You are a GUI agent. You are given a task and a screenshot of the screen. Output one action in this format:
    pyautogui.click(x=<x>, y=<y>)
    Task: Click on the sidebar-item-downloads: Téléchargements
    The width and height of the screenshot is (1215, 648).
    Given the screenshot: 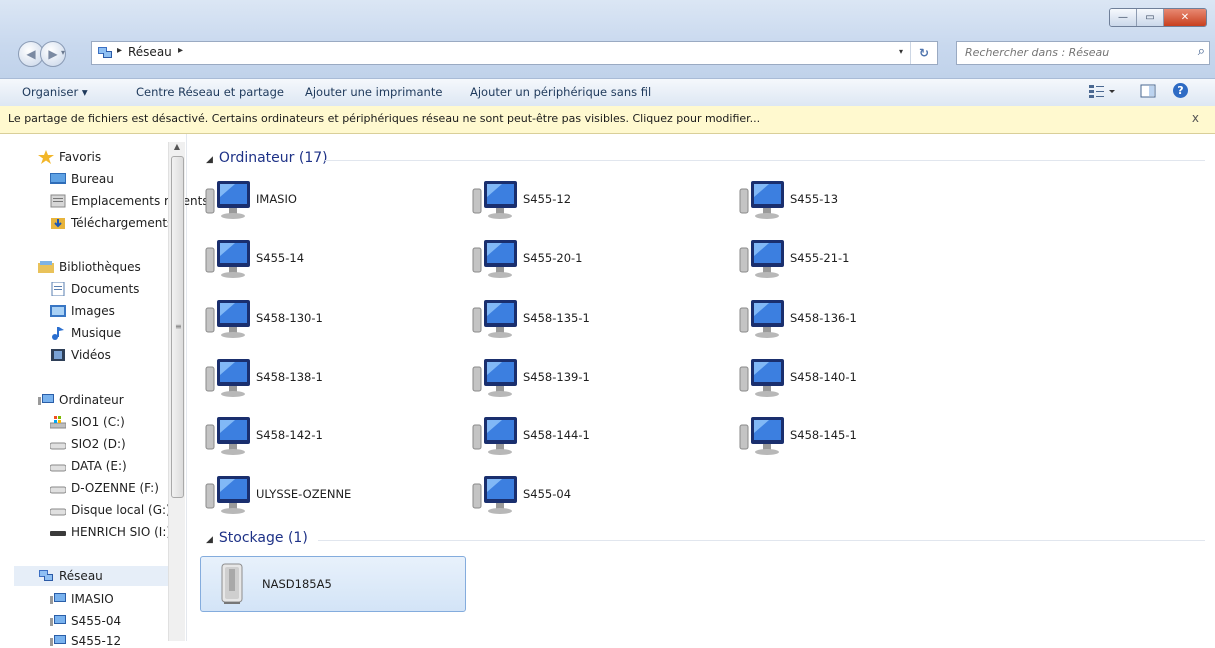 What is the action you would take?
    pyautogui.click(x=111, y=223)
    